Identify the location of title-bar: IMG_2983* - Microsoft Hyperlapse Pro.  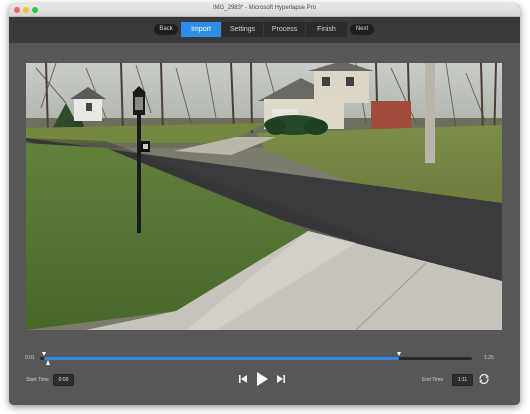
(264, 10).